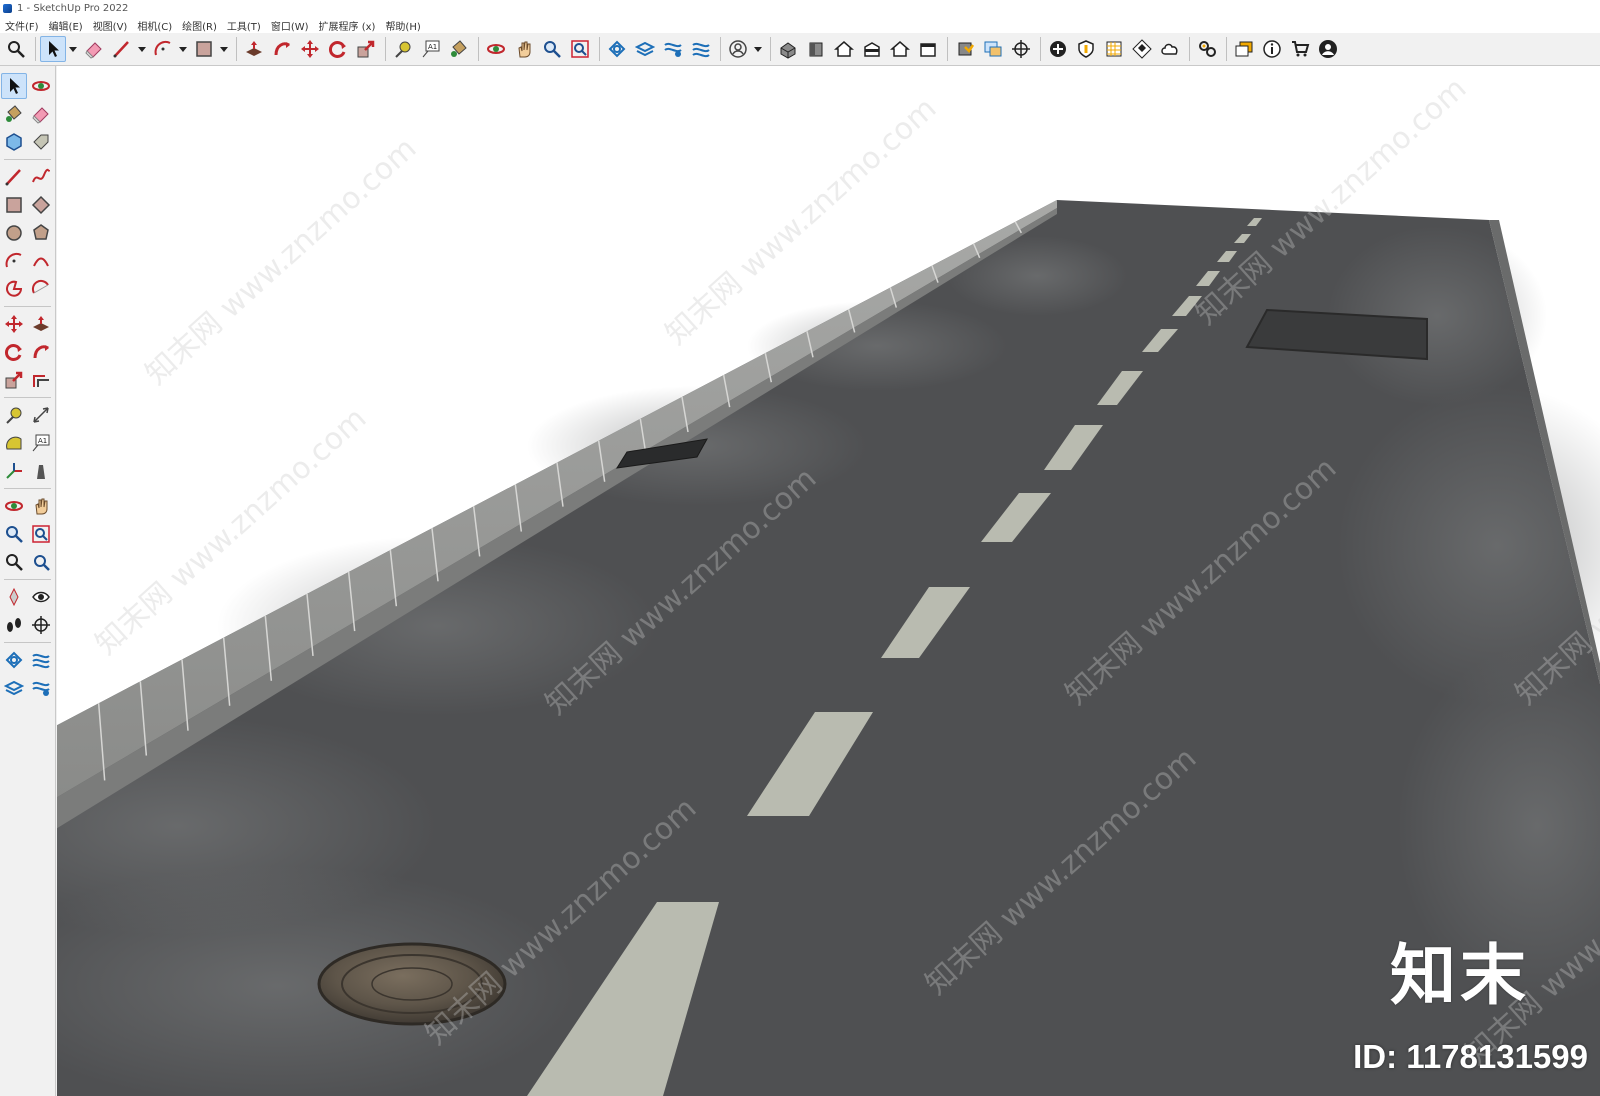 The image size is (1600, 1096). Describe the element at coordinates (41, 205) in the screenshot. I see `left-rotated-rect-button` at that location.